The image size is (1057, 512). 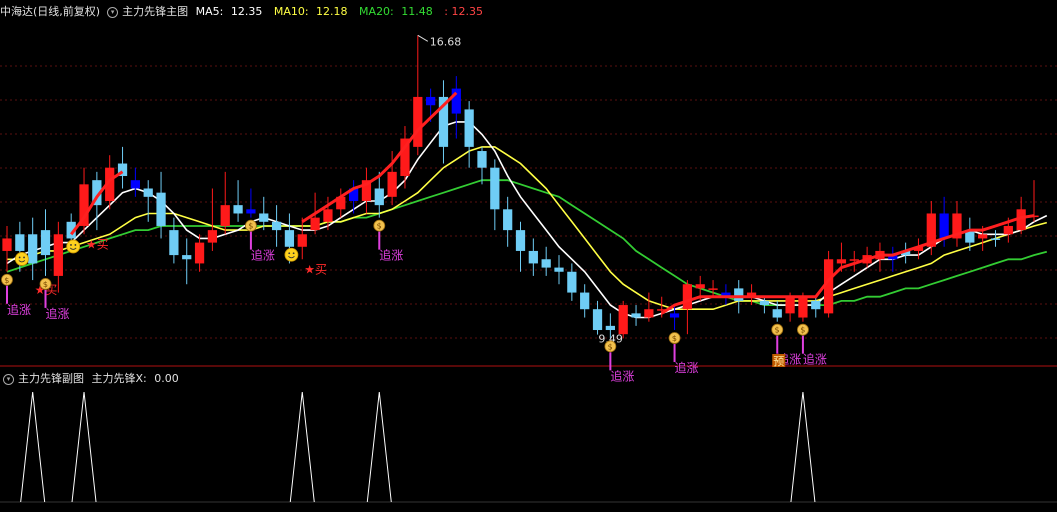 I want to click on high-pointer, so click(x=423, y=38).